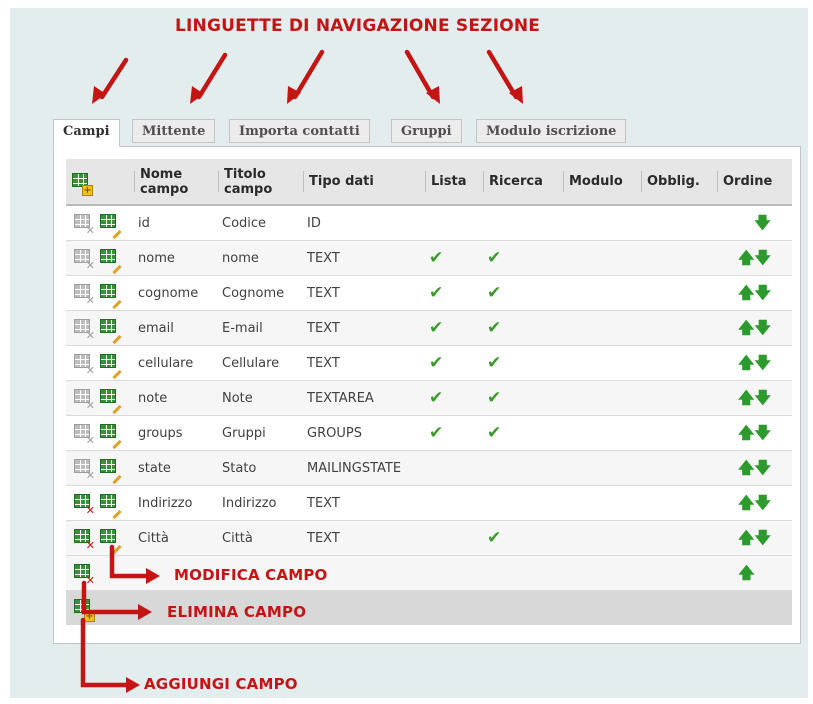 This screenshot has width=813, height=704. I want to click on tab-gruppi: Gruppi, so click(426, 131).